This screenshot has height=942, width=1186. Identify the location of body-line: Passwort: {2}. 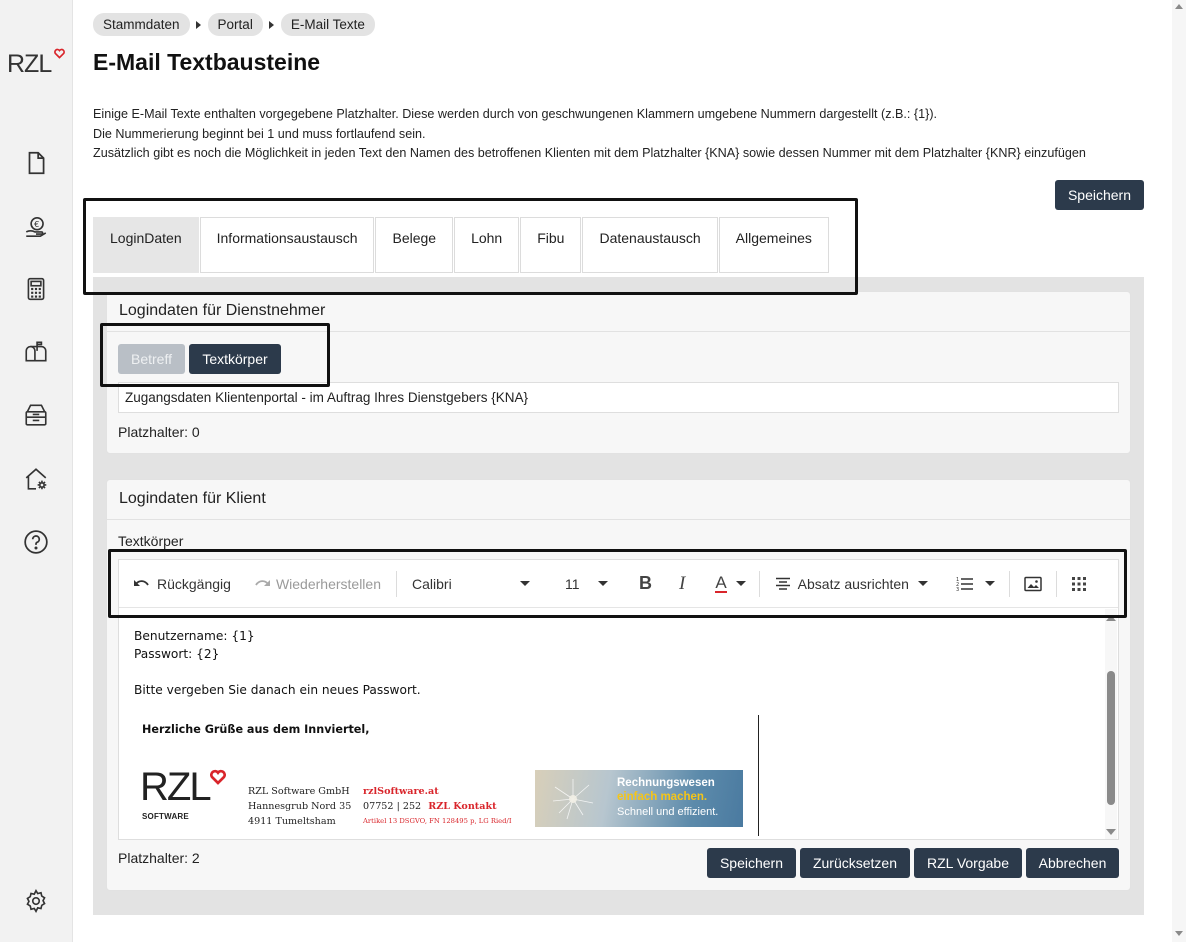
(177, 654).